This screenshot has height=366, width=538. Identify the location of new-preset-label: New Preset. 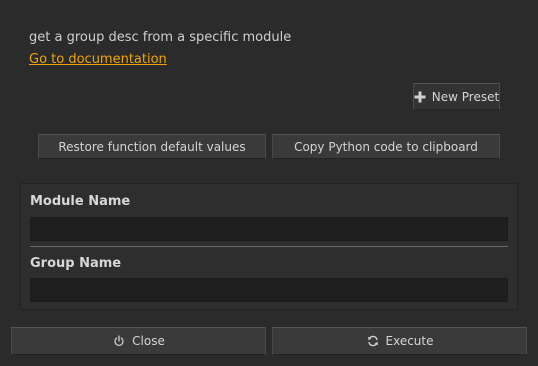
(465, 96).